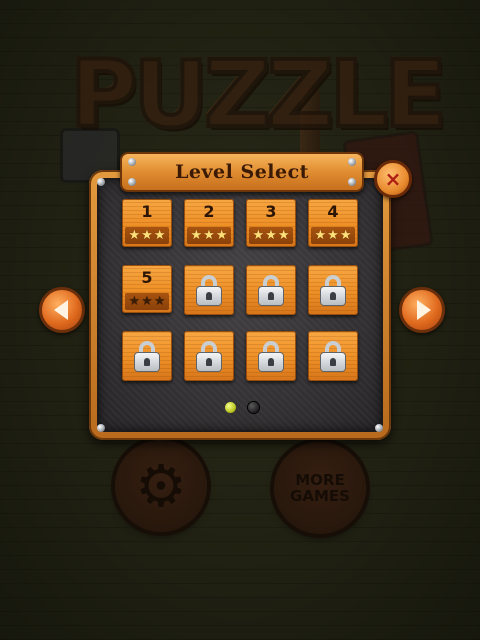 The height and width of the screenshot is (640, 480). I want to click on level-tile-5: 5 ★ ★ ★, so click(147, 289).